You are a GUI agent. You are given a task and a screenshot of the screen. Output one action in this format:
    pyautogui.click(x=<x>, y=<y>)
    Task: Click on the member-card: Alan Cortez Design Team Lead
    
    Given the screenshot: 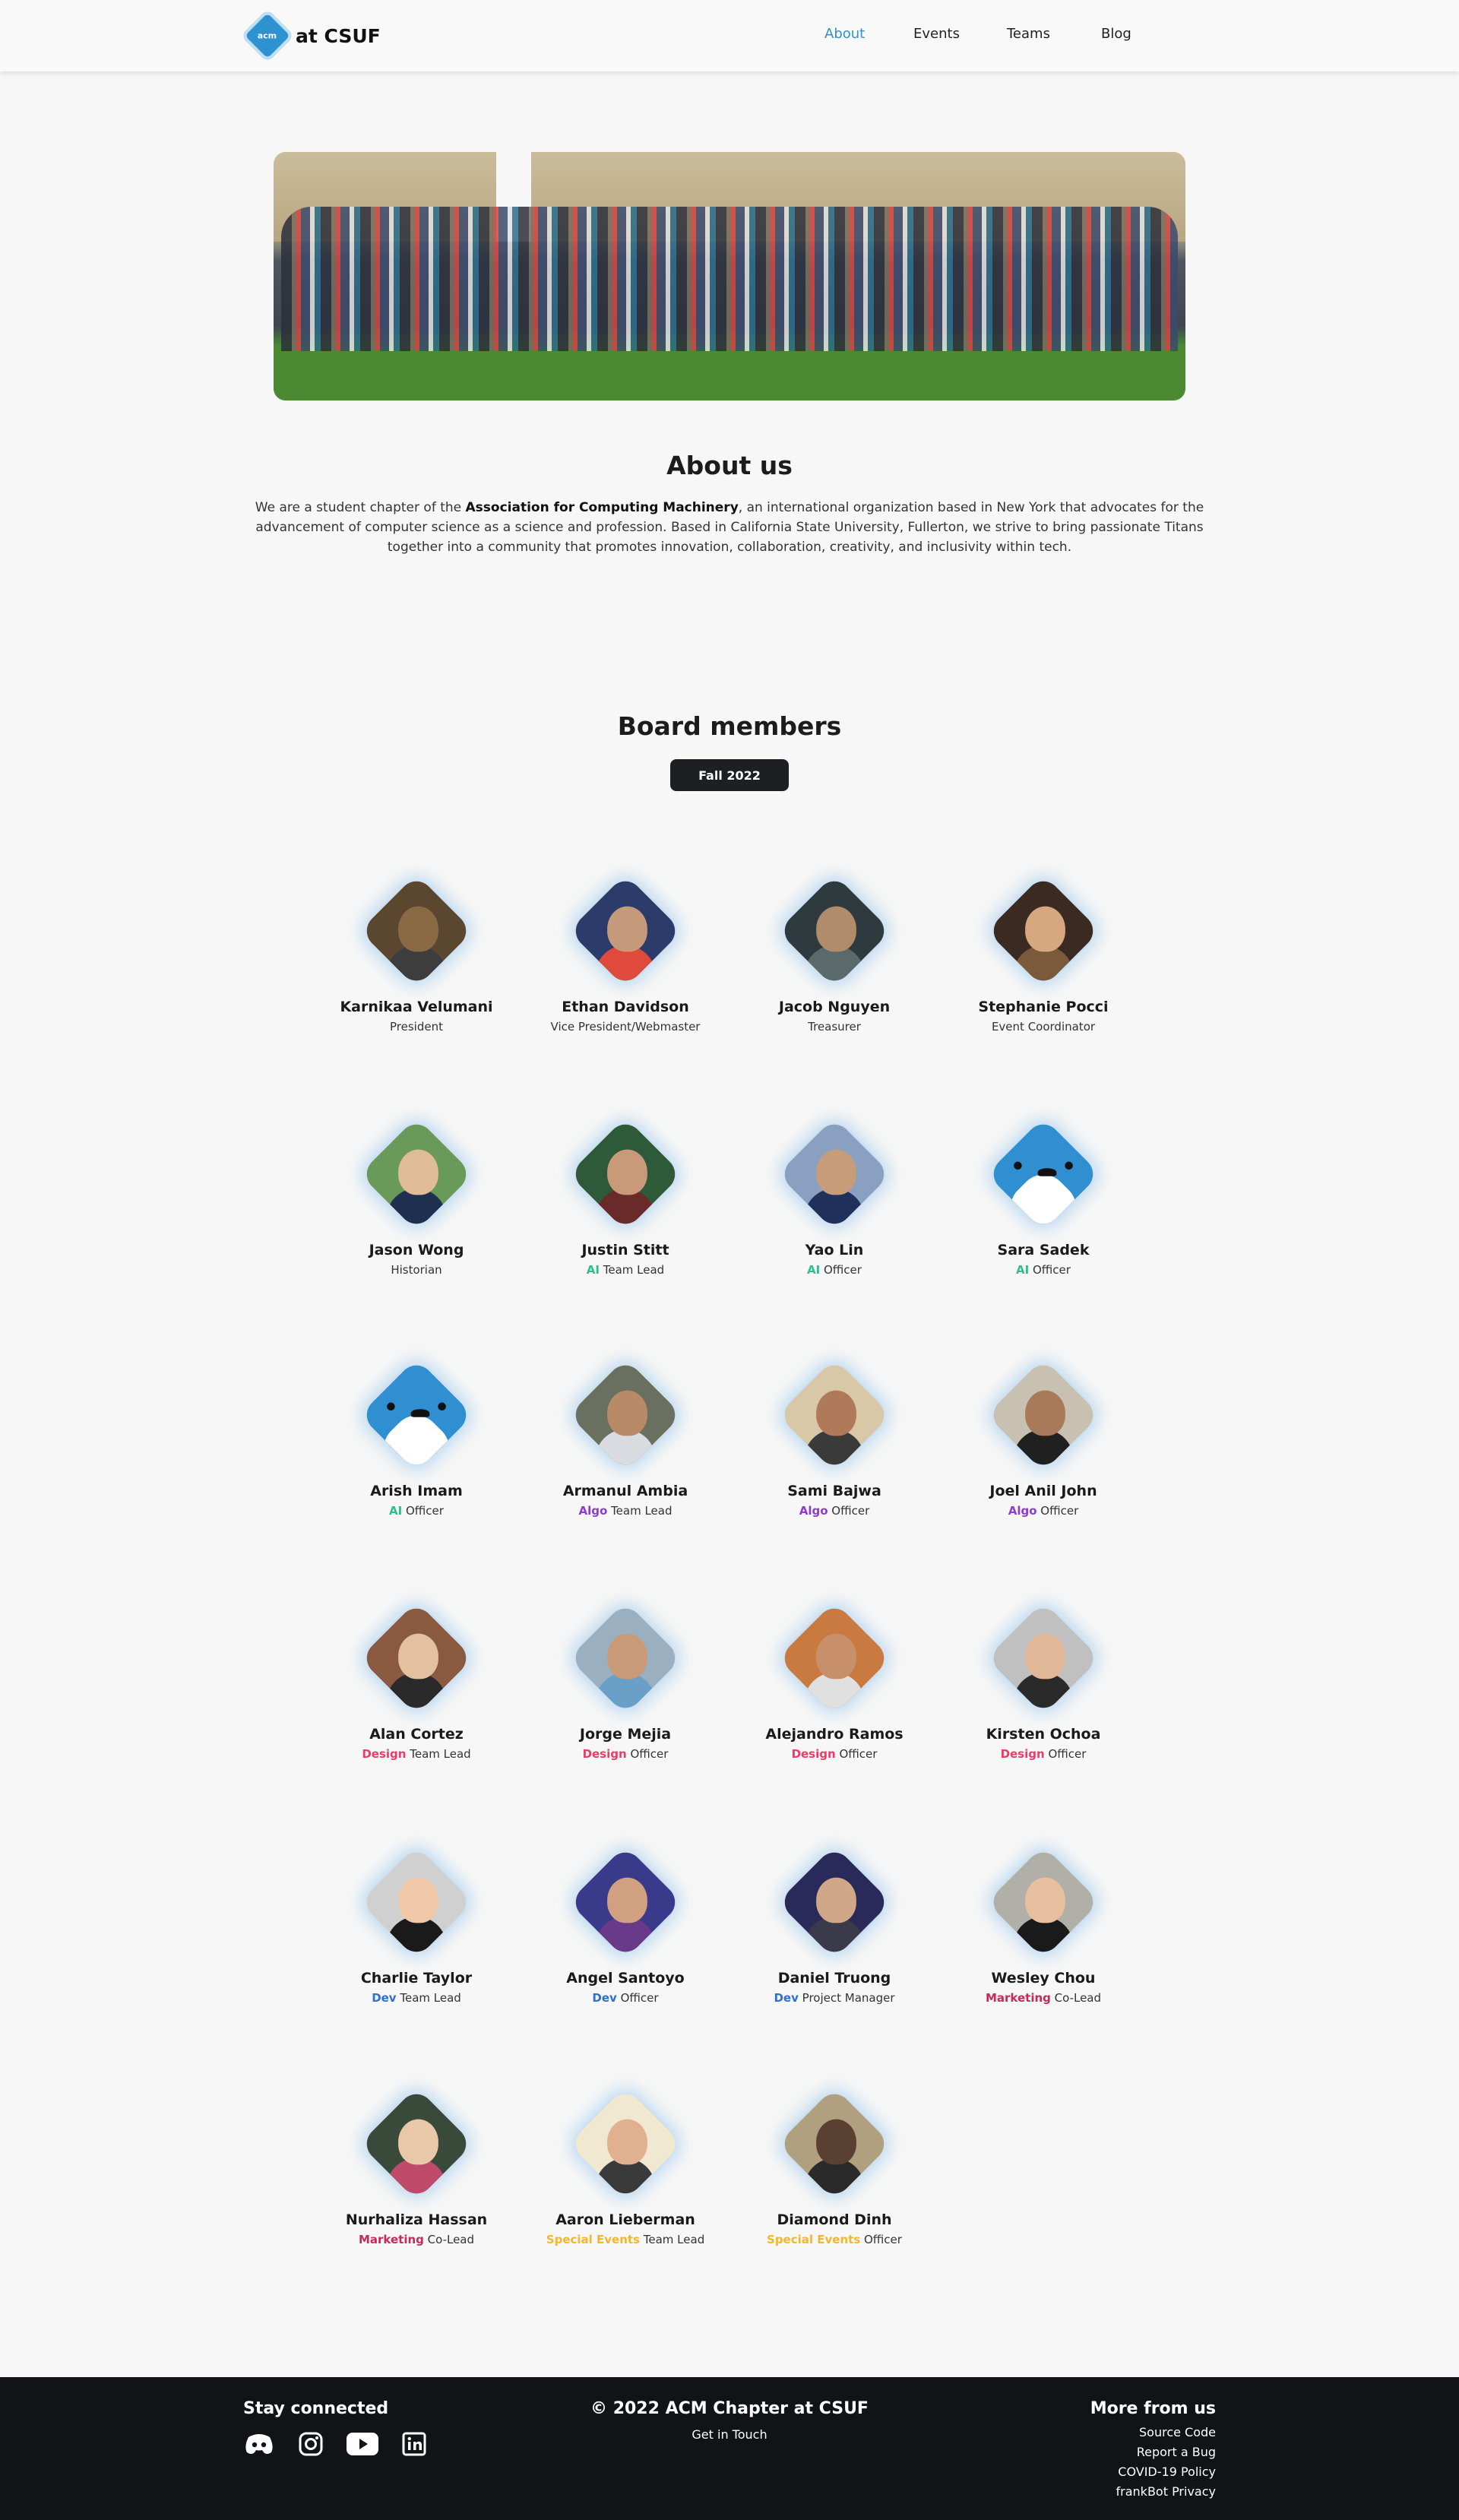 What is the action you would take?
    pyautogui.click(x=416, y=1681)
    